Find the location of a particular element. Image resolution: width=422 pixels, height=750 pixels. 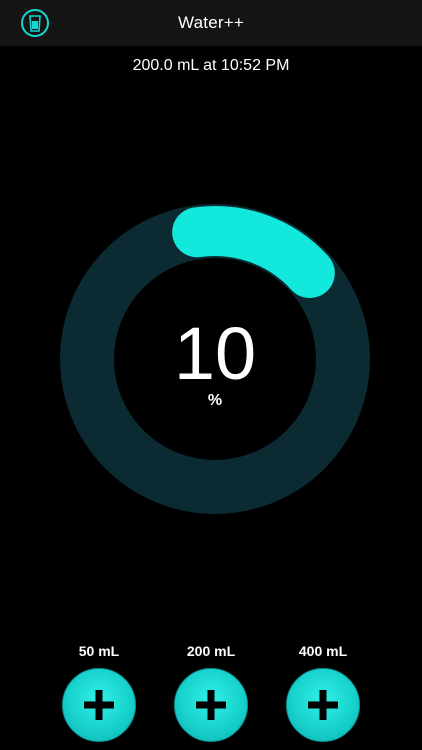

add-200ml-button is located at coordinates (211, 705).